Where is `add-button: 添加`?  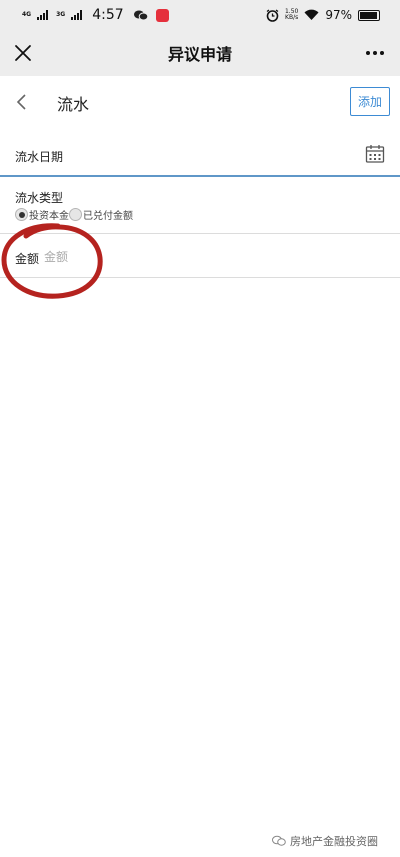 add-button: 添加 is located at coordinates (370, 101).